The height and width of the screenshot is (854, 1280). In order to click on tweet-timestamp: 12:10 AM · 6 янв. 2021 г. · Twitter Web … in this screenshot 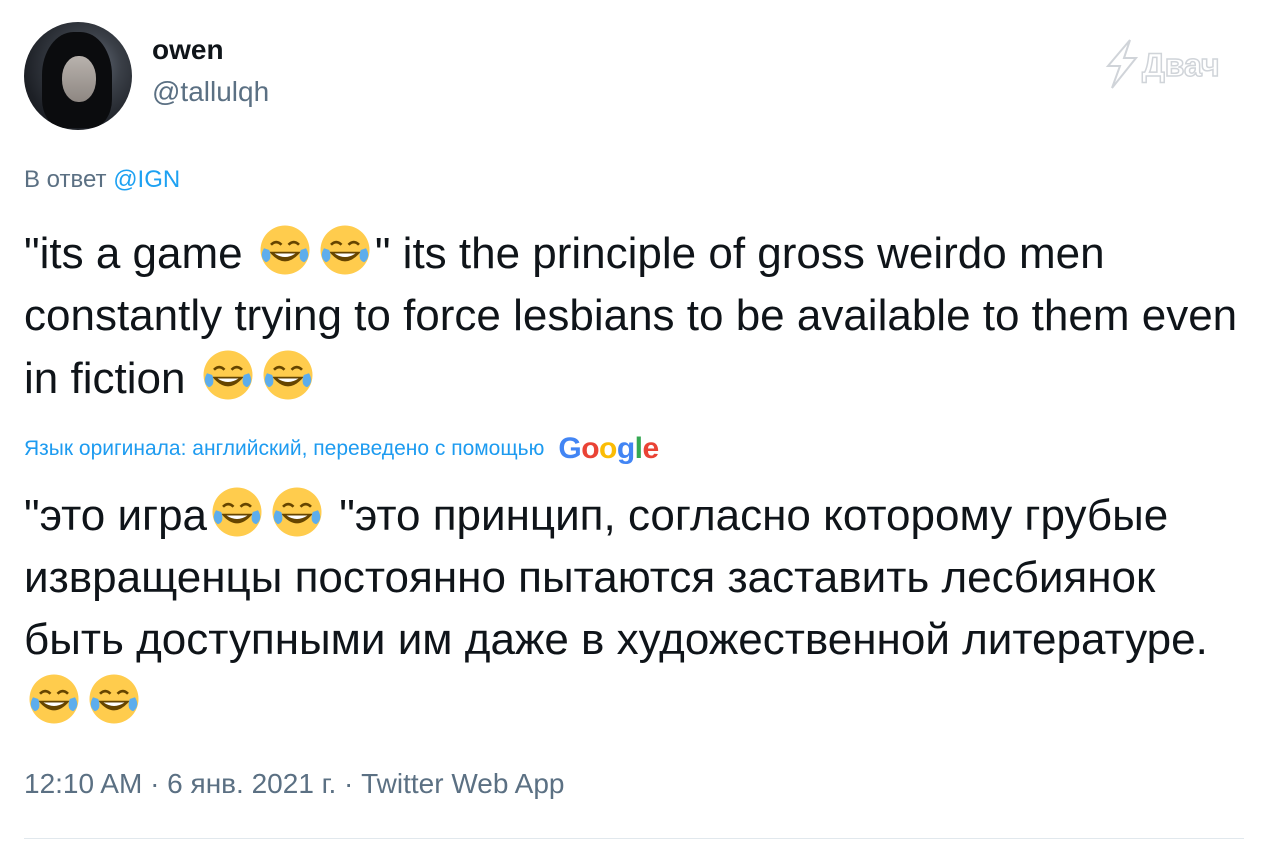, I will do `click(294, 784)`.